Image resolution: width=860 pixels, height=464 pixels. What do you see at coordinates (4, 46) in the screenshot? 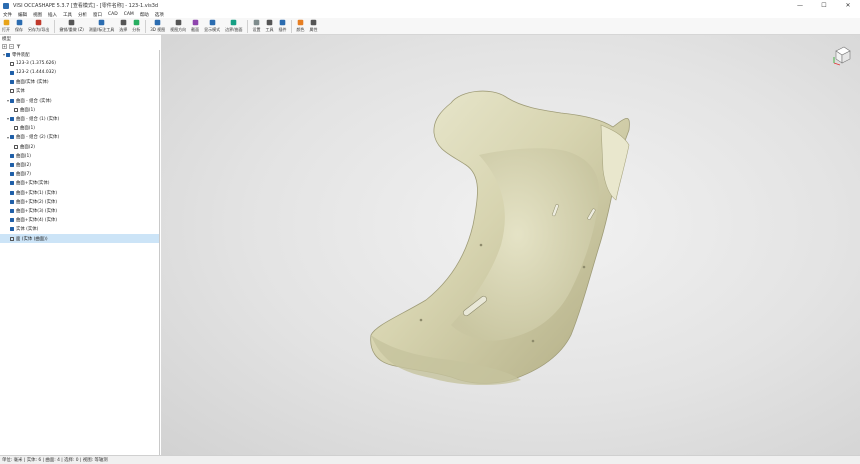
I see `expand-all-icon` at bounding box center [4, 46].